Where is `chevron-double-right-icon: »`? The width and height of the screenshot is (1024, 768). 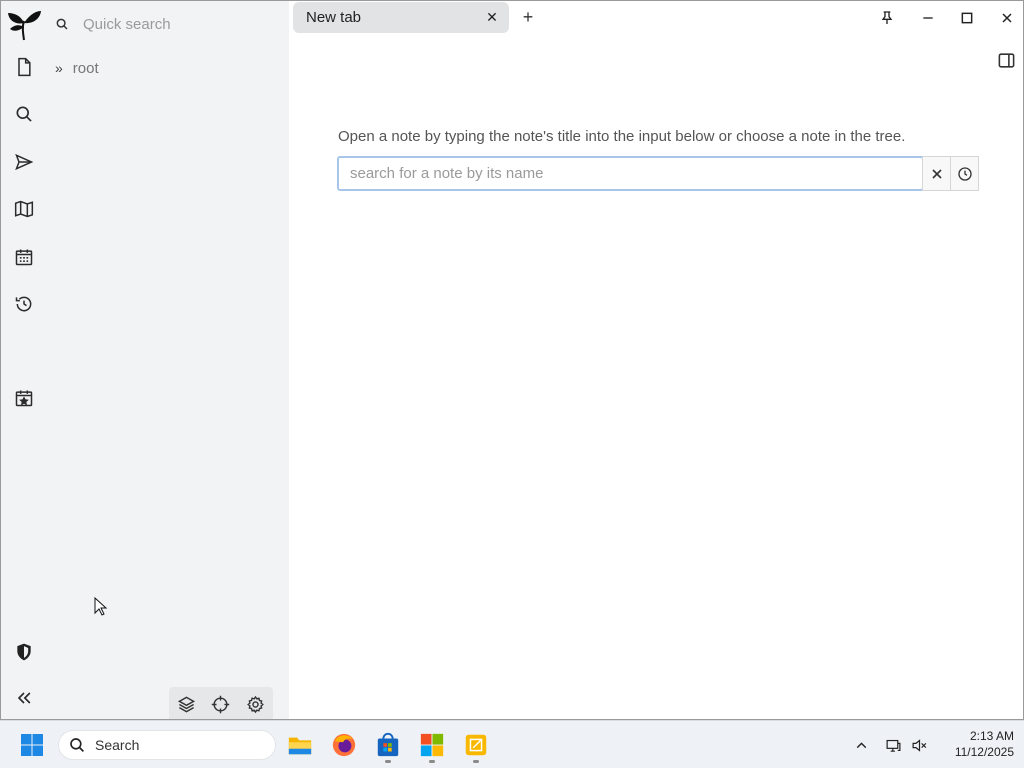
chevron-double-right-icon: » is located at coordinates (59, 68).